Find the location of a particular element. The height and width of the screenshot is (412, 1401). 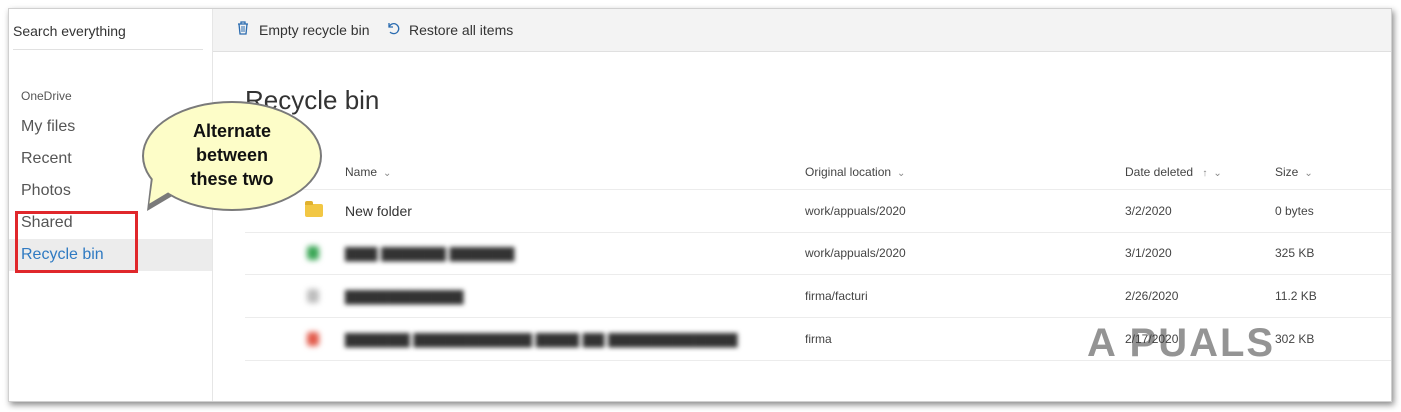

nav-group-label: OneDrive is located at coordinates (46, 96).